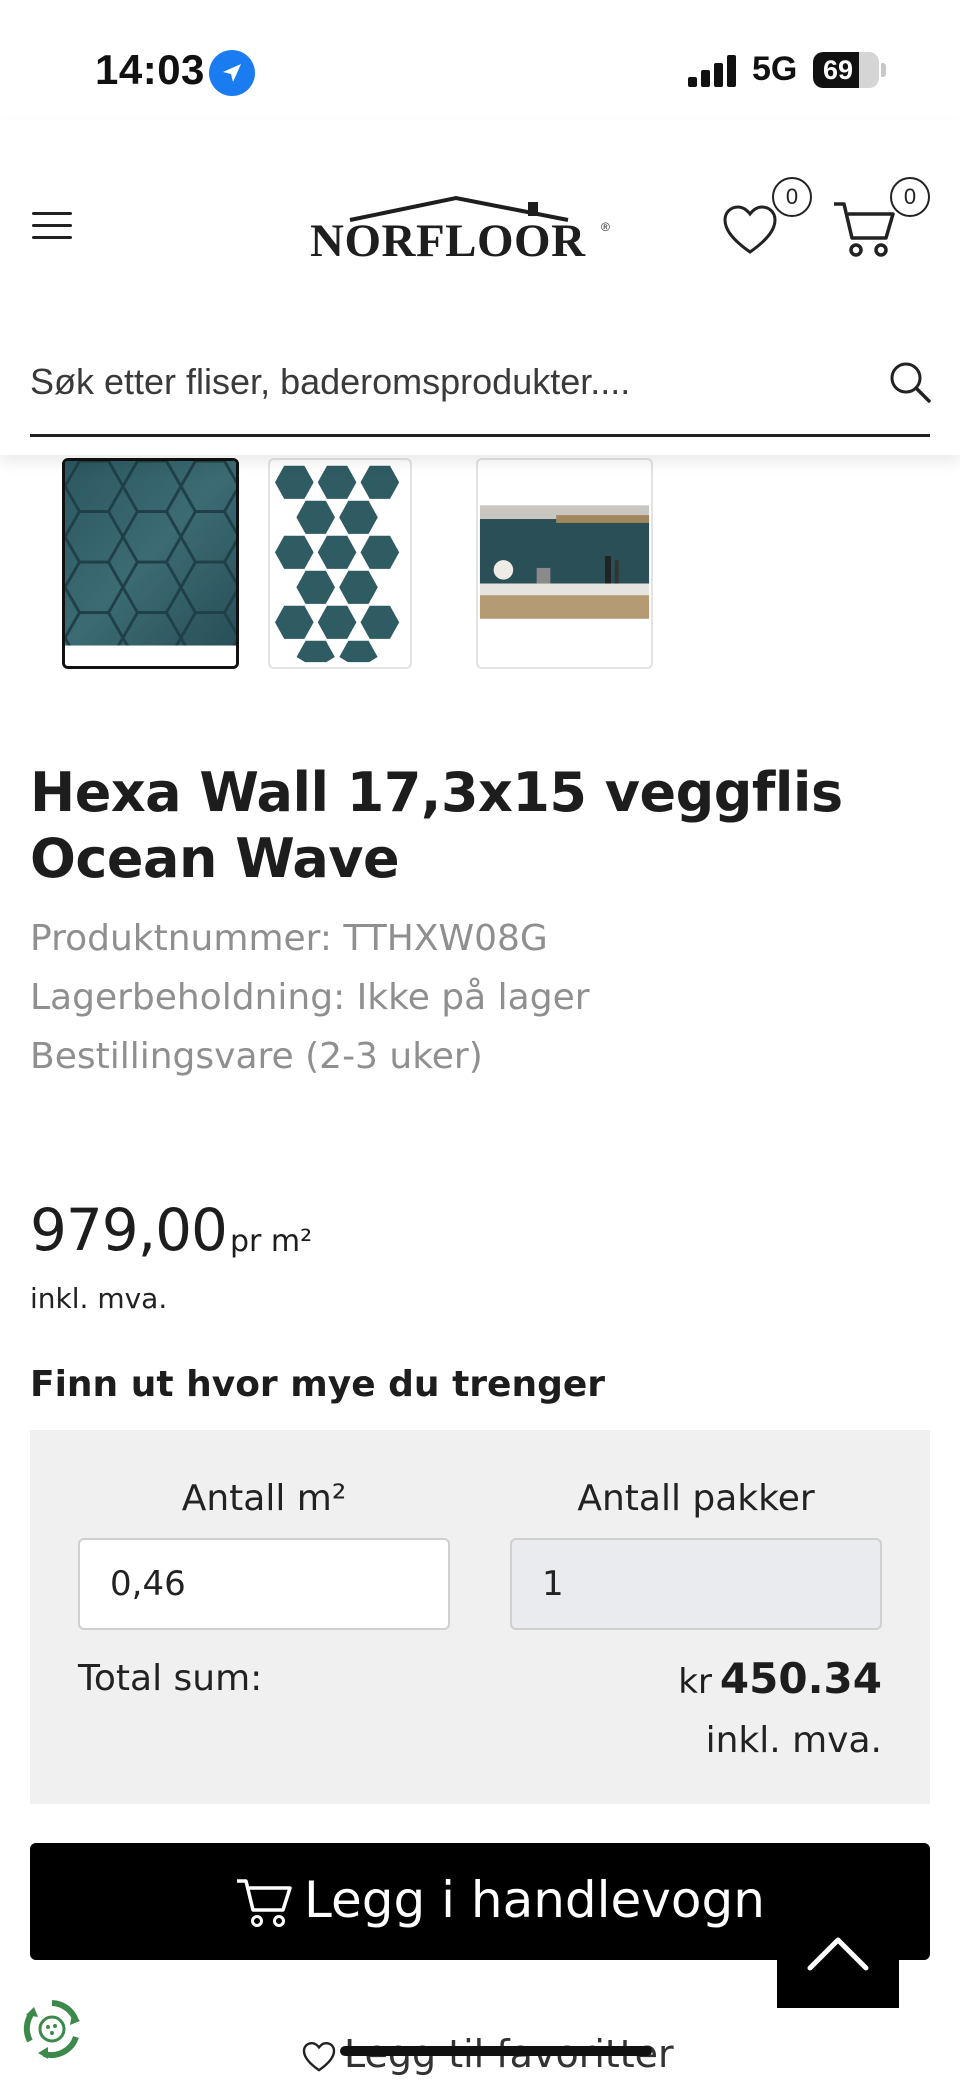  Describe the element at coordinates (436, 825) in the screenshot. I see `product-title: Hexa Wall 17,3x15 veggflis Ocean Wave` at that location.